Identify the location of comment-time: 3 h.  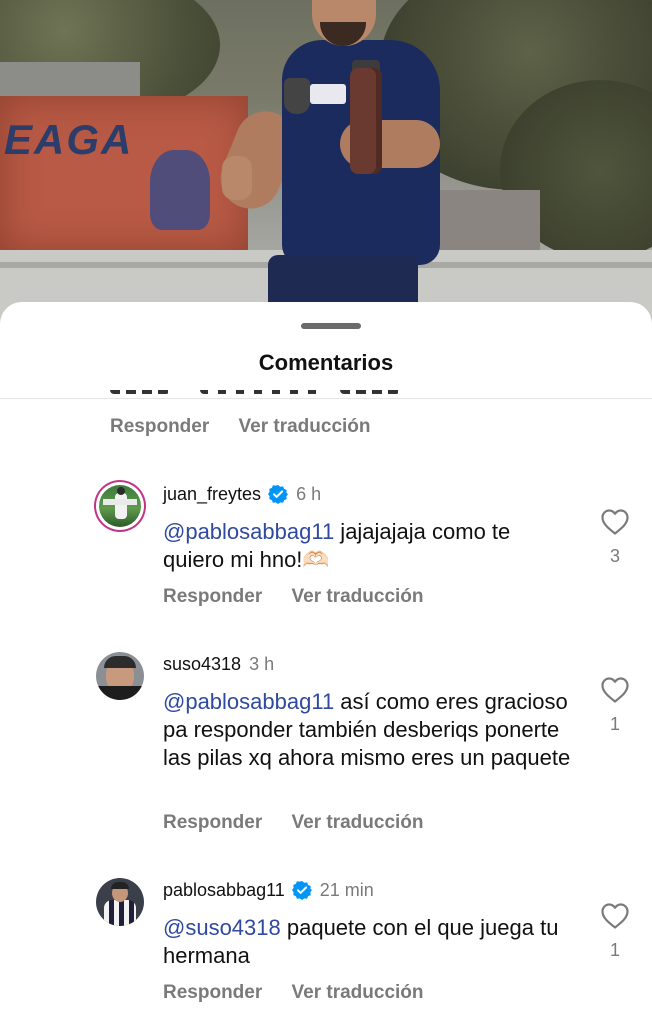
(262, 664).